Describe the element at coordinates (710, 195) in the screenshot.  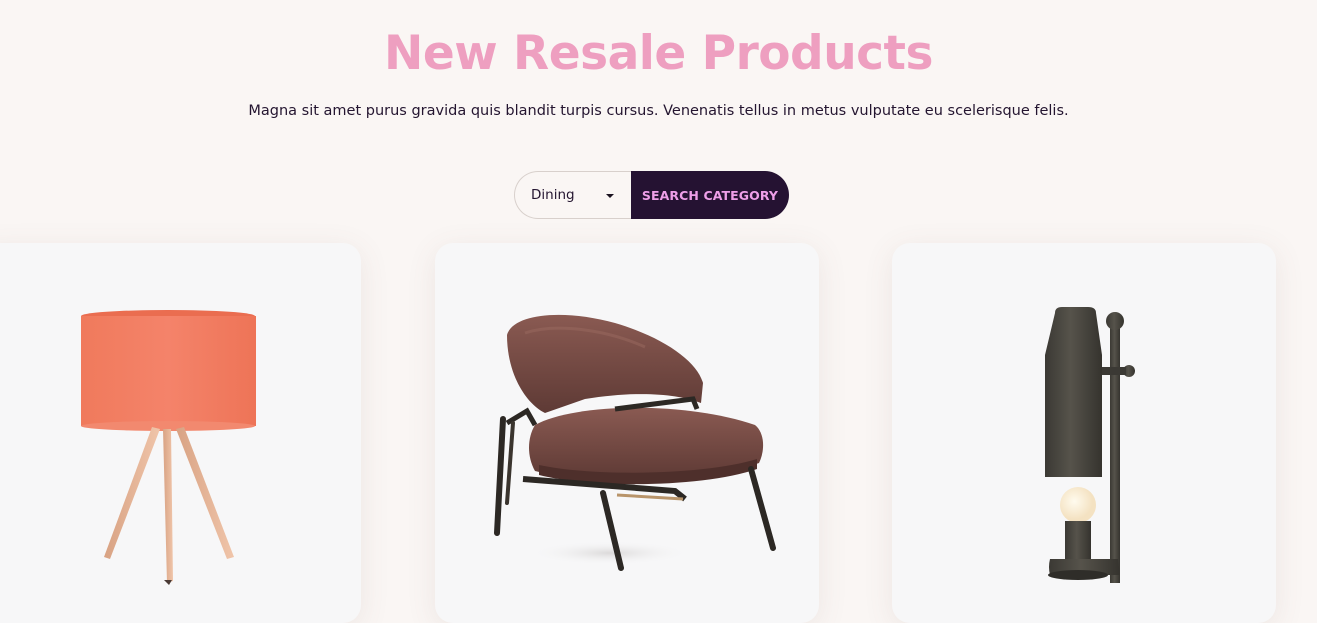
I see `search-category-button: SEARCH CATEGORY` at that location.